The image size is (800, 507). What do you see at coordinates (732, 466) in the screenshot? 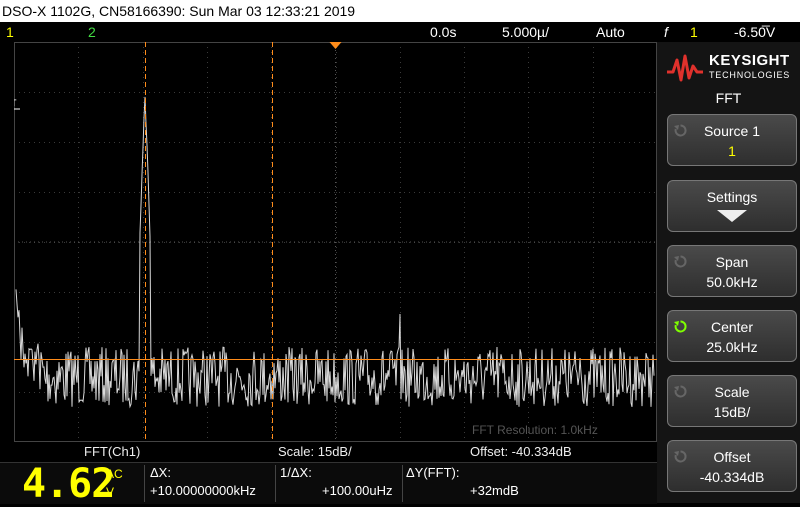
I see `softkey-offset: Offset -40.334dB` at bounding box center [732, 466].